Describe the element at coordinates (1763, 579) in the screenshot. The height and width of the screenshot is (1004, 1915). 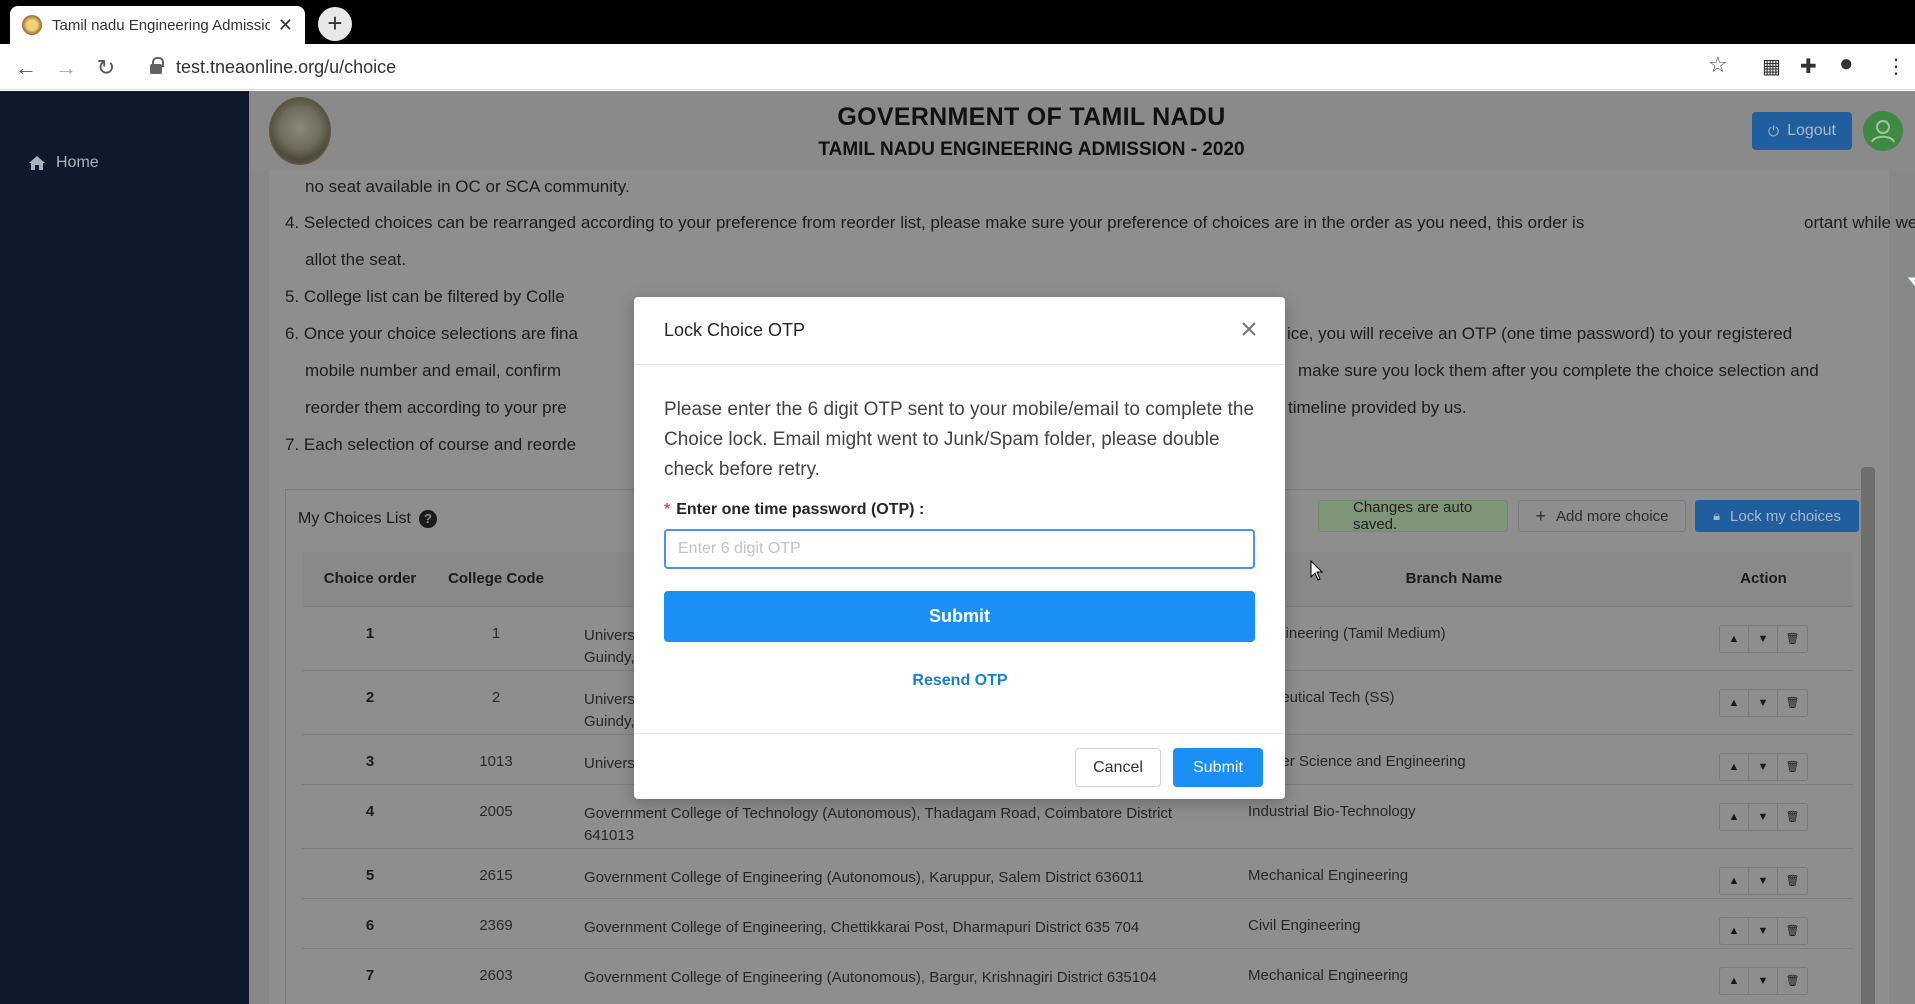
I see `column-header-action: Action` at that location.